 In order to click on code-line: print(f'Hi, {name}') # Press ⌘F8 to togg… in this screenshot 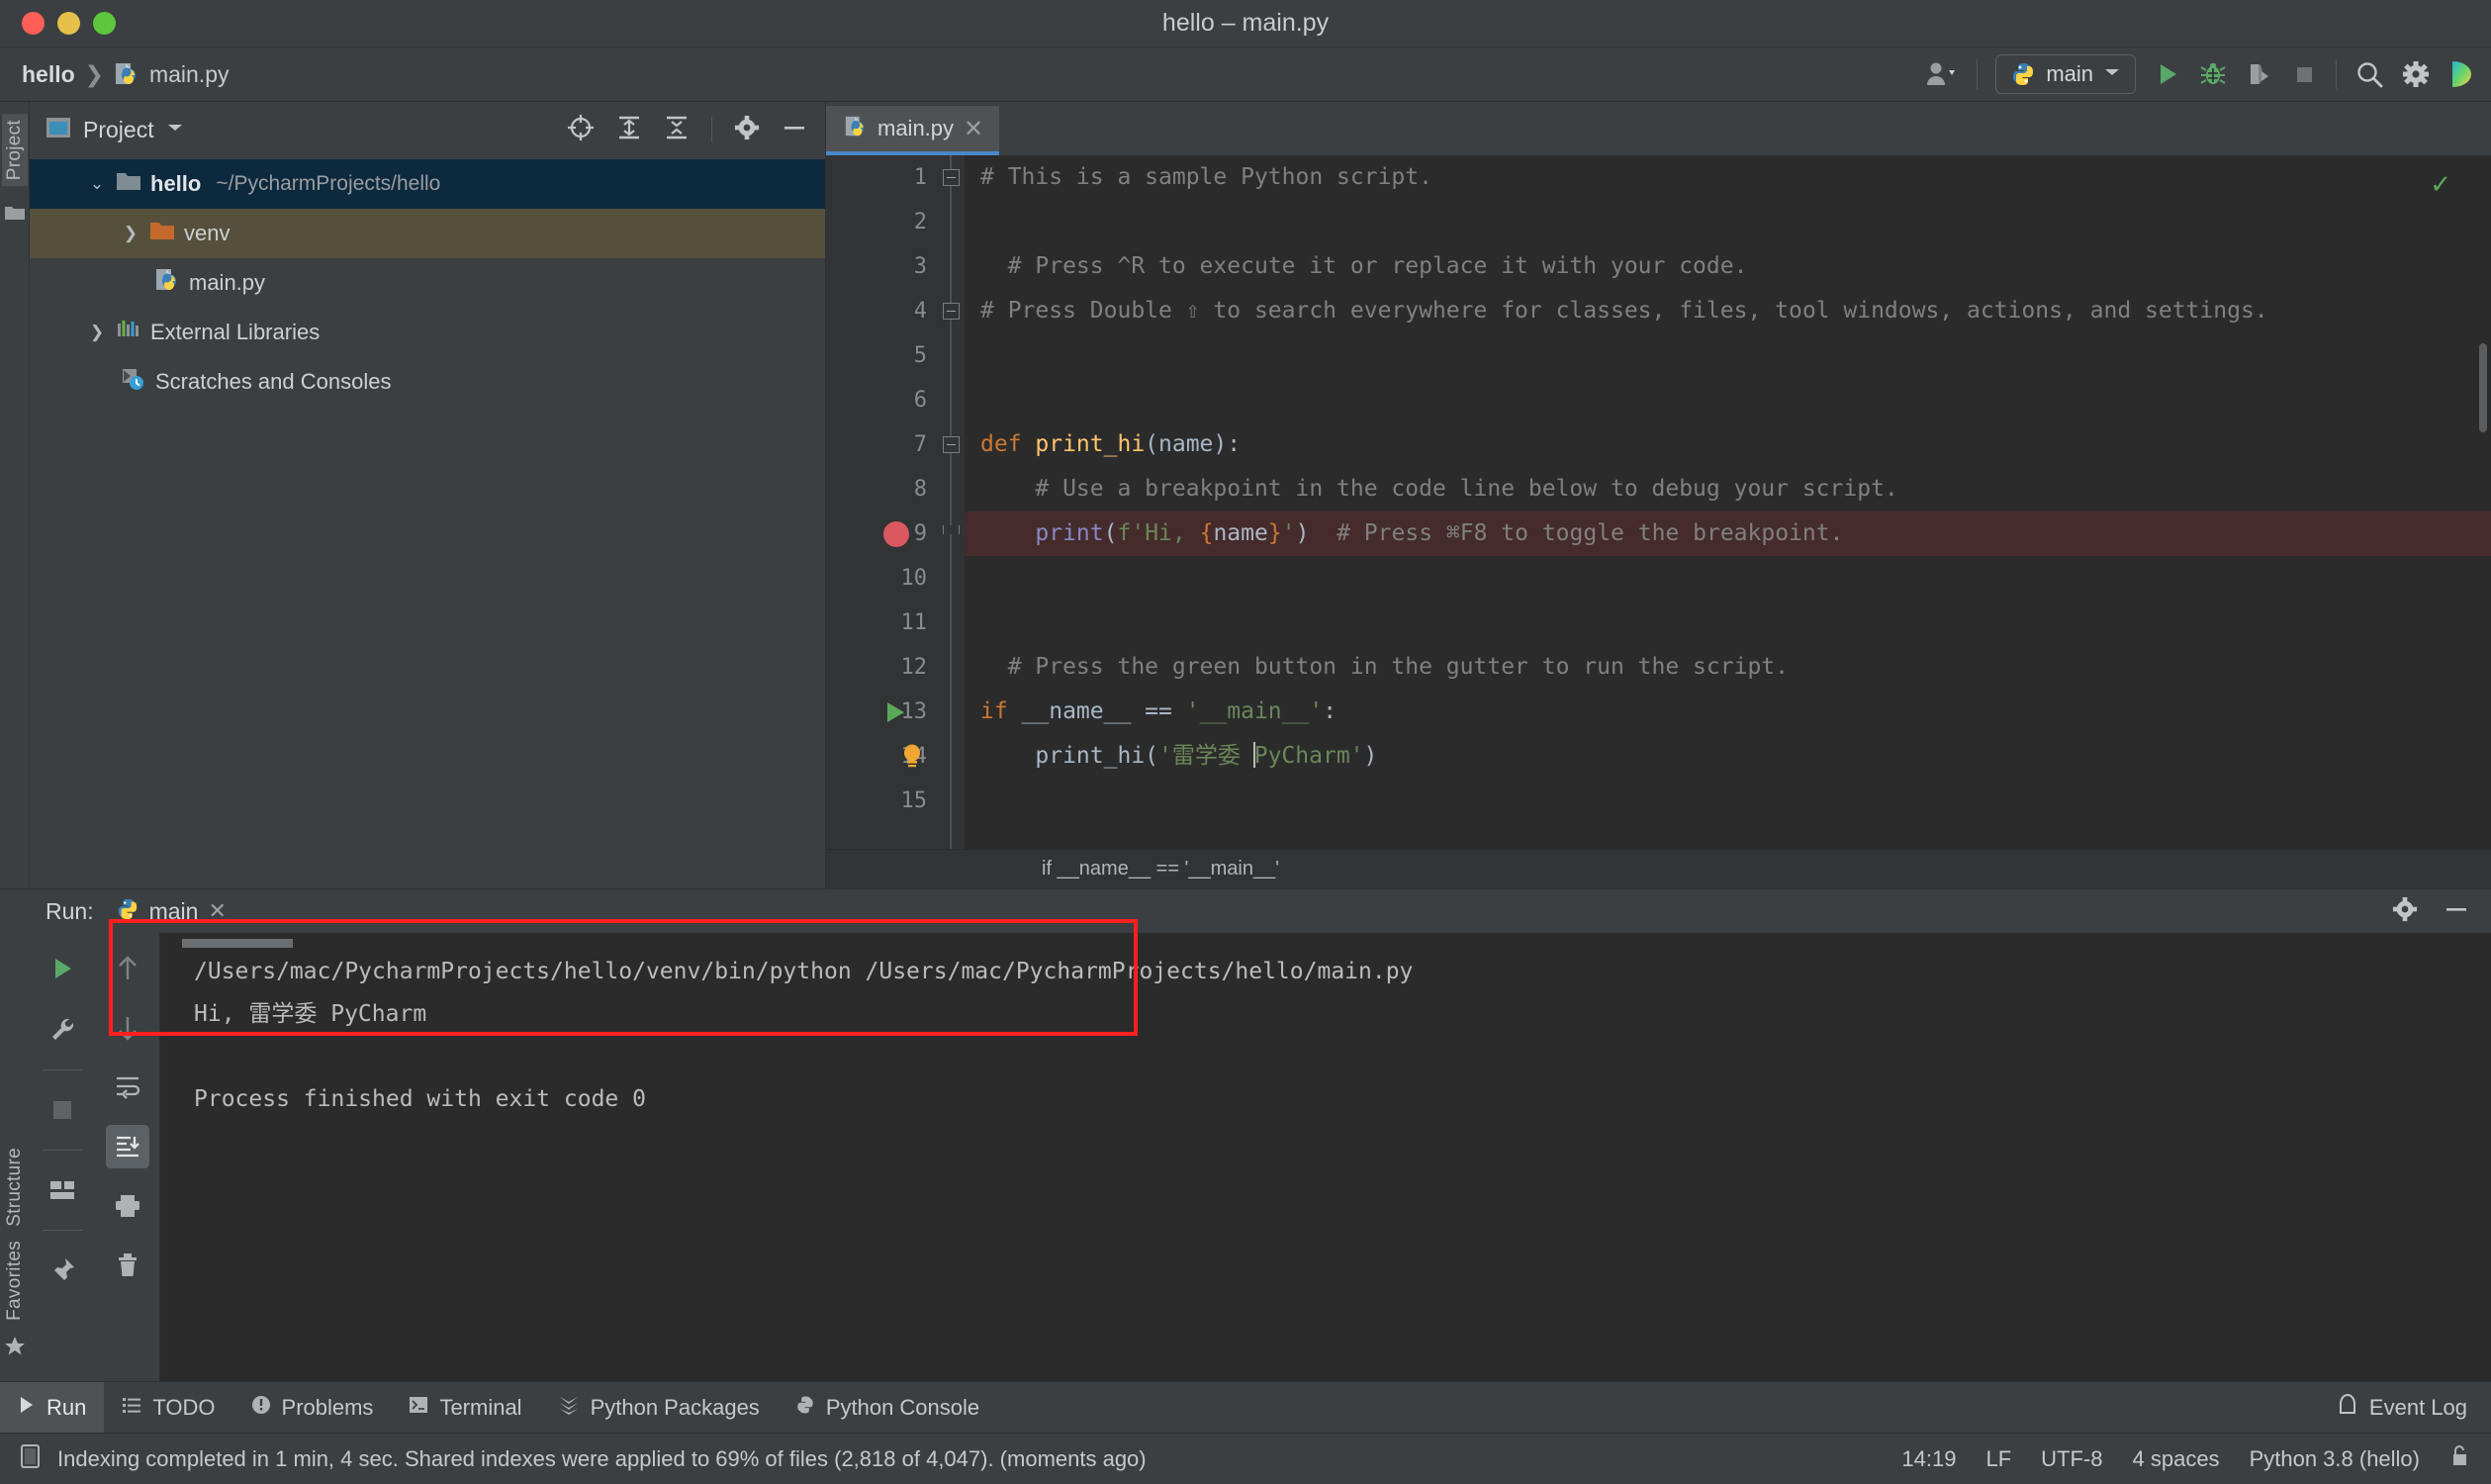, I will do `click(1728, 533)`.